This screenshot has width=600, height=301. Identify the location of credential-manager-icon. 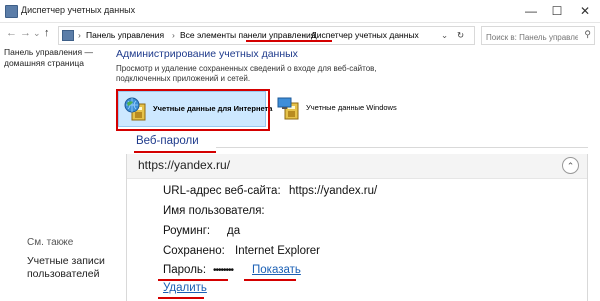
(11, 11).